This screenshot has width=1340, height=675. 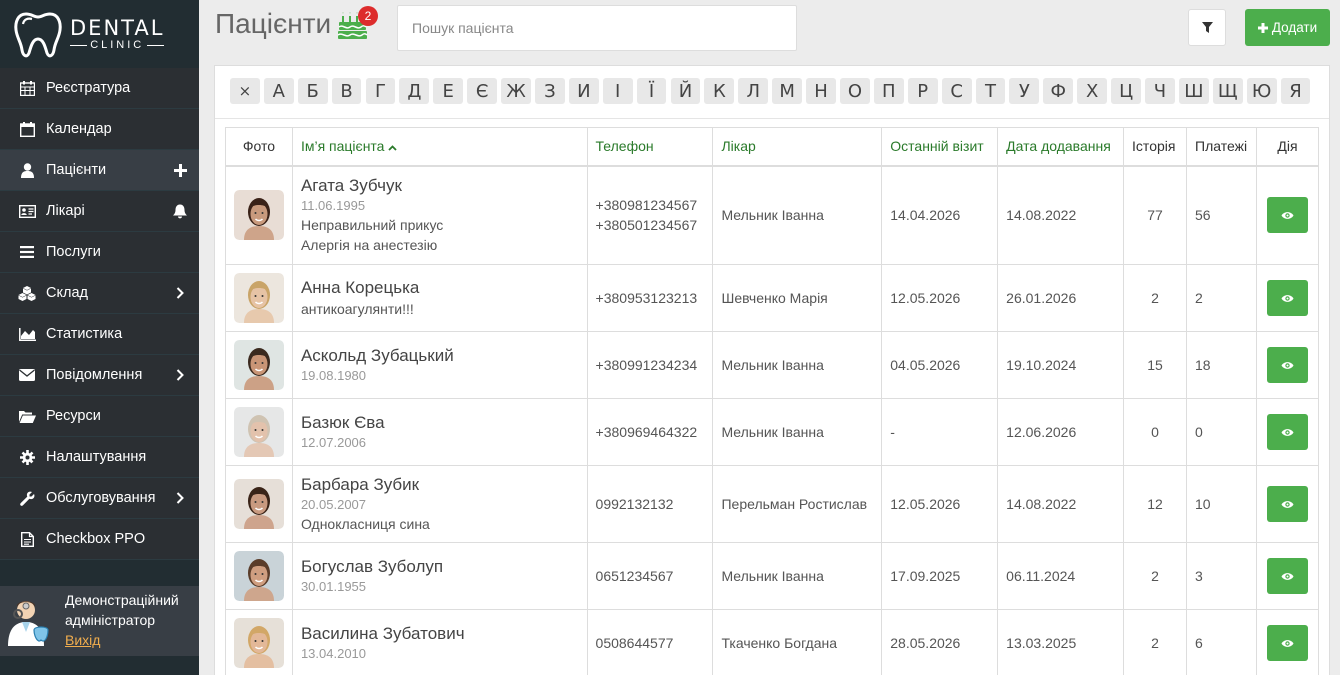 I want to click on logo: DENTAL CLINIC, so click(x=99, y=34).